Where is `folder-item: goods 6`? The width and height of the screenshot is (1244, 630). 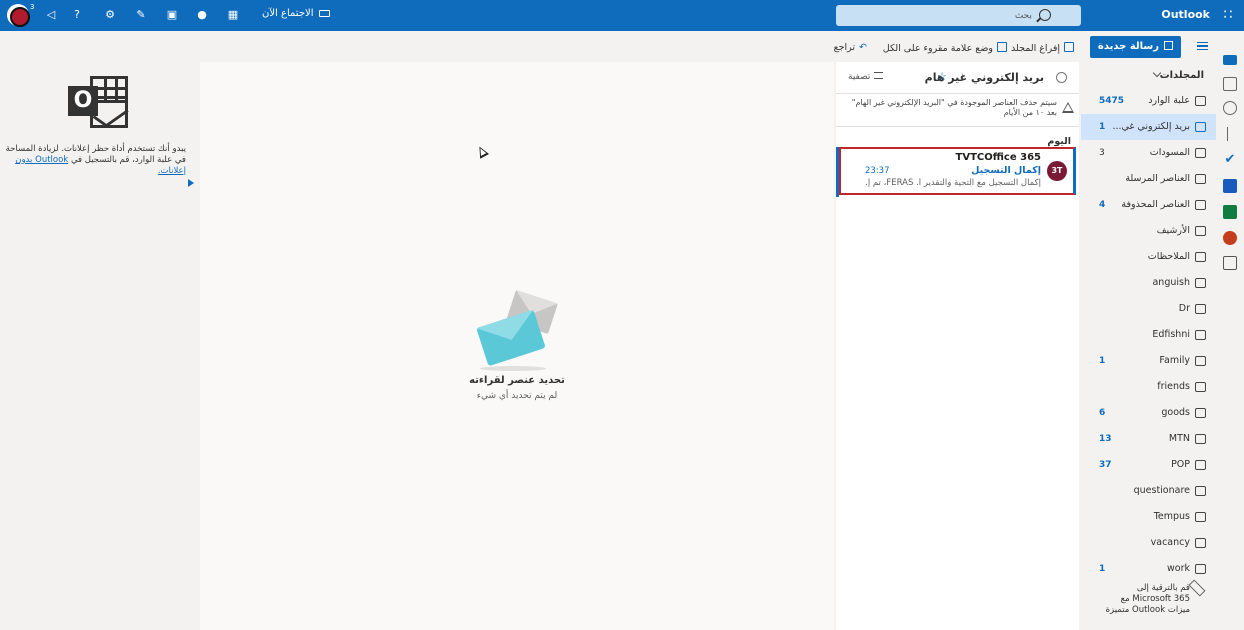 folder-item: goods 6 is located at coordinates (1148, 413).